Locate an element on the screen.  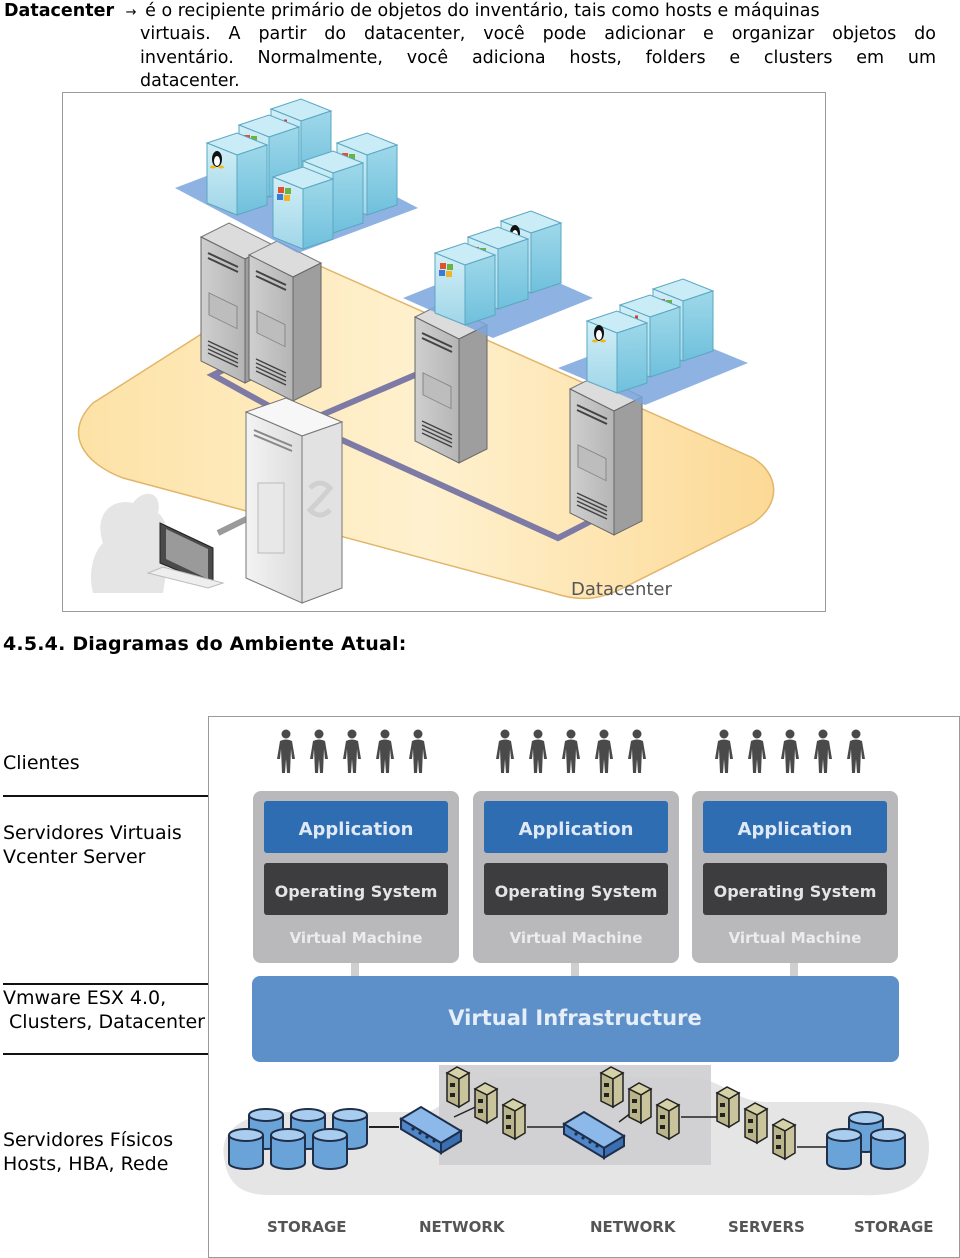
label-storage-left: STORAGE is located at coordinates (307, 1227).